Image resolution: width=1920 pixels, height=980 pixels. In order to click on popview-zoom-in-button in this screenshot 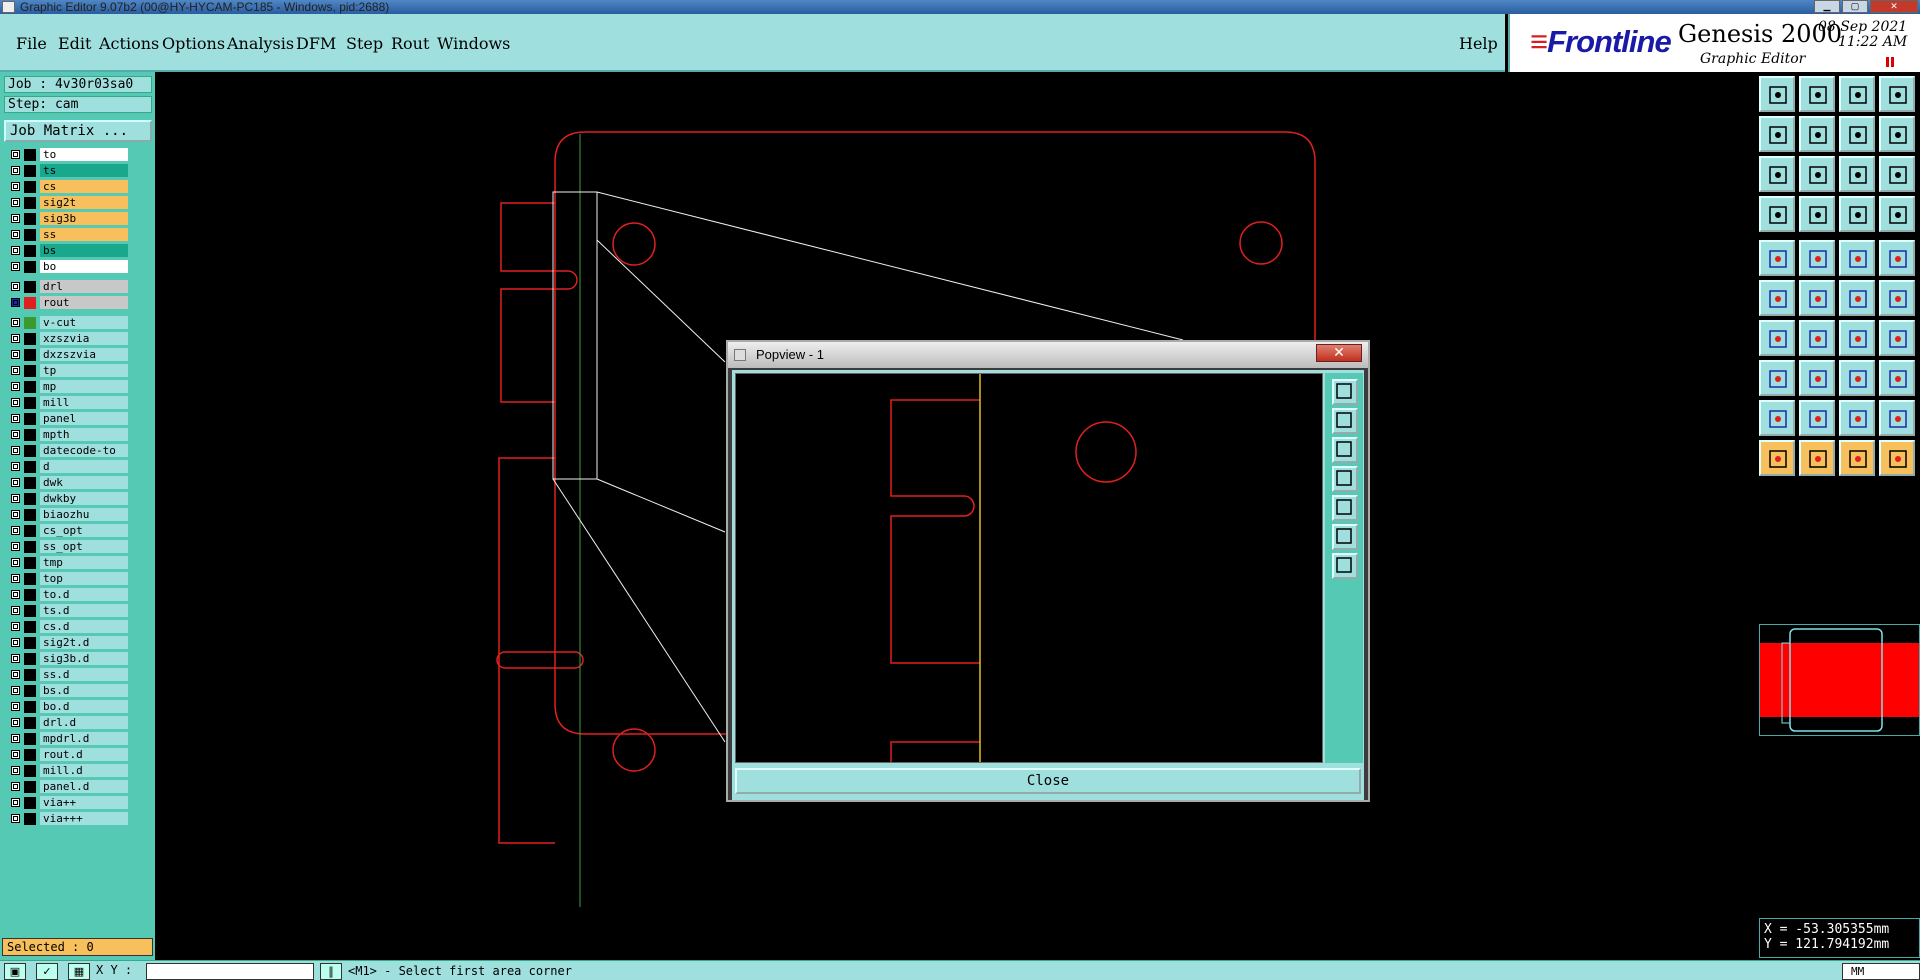, I will do `click(1345, 450)`.